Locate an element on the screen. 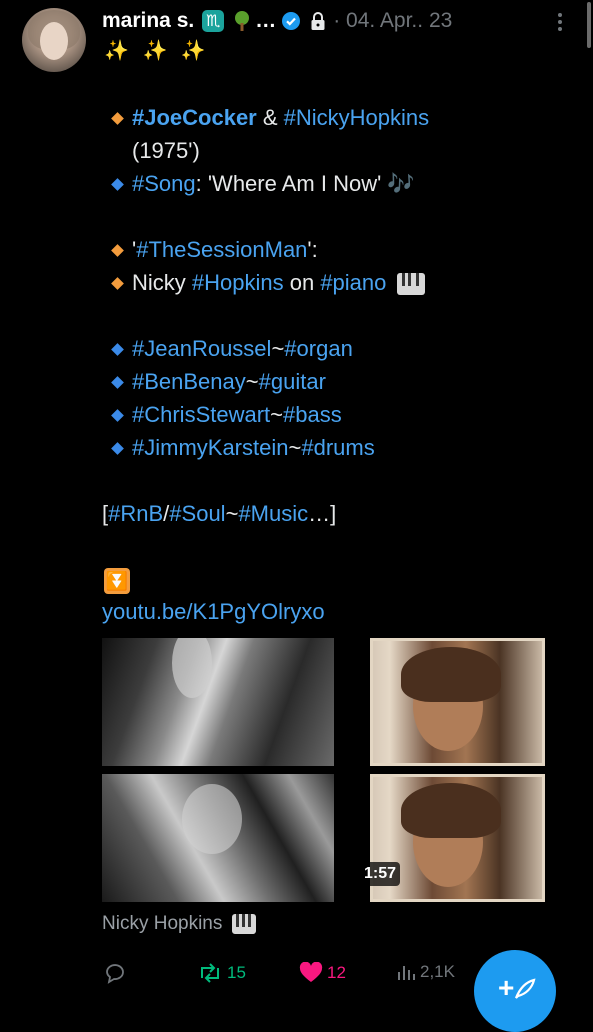 The width and height of the screenshot is (593, 1032). body-line-4: '#TheSessionMan': is located at coordinates (211, 250).